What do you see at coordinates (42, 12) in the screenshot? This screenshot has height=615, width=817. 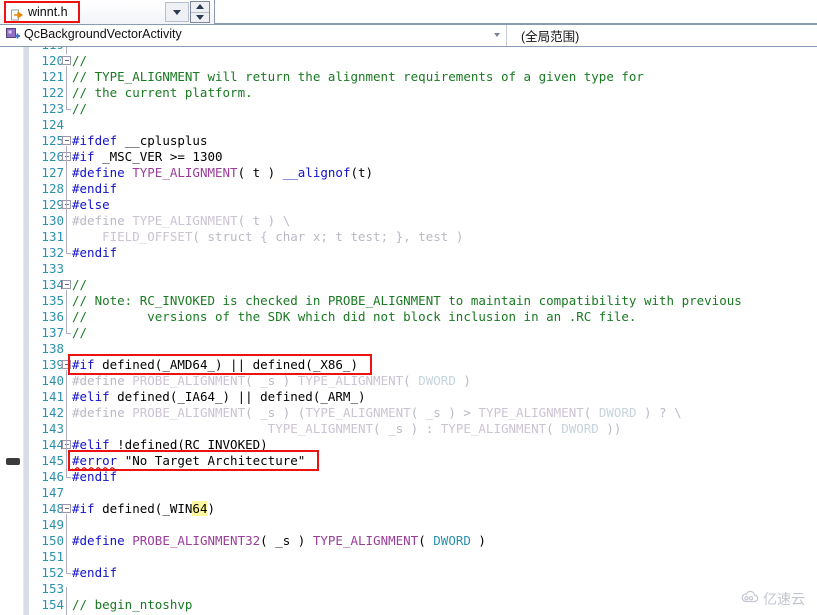 I see `tab-winnt-h: winnt.h` at bounding box center [42, 12].